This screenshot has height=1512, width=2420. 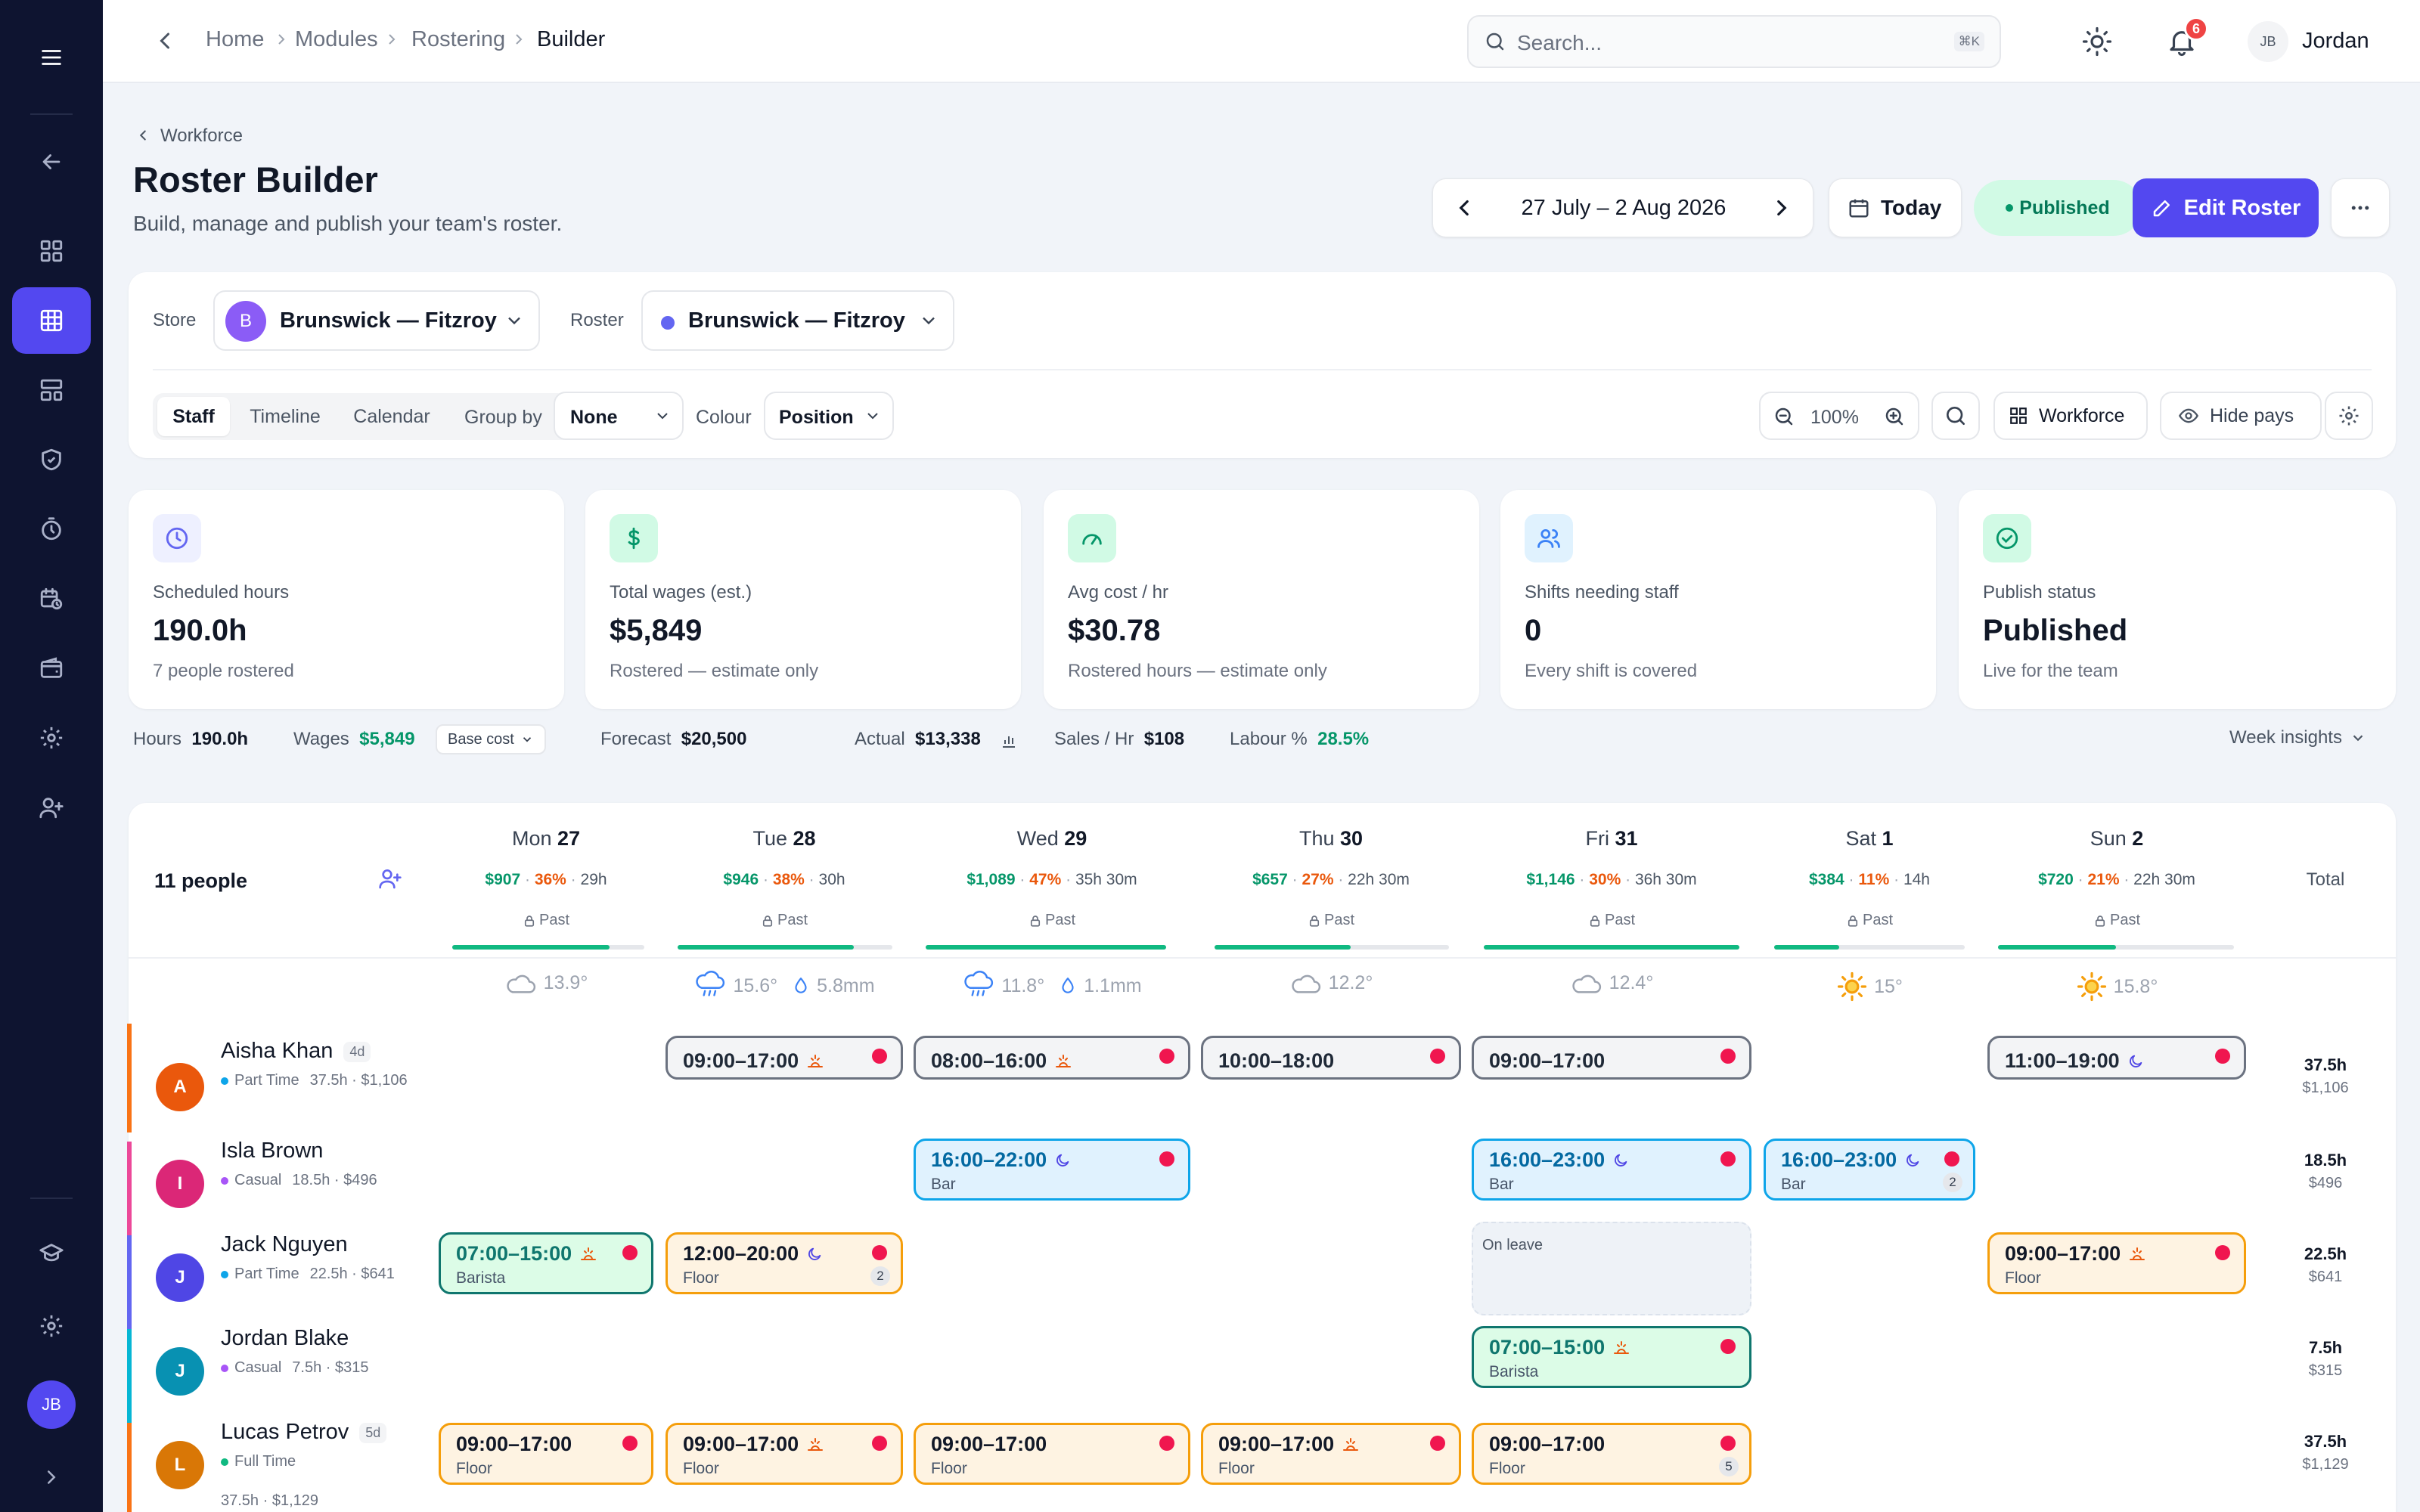 What do you see at coordinates (1782, 208) in the screenshot?
I see `next-week-button` at bounding box center [1782, 208].